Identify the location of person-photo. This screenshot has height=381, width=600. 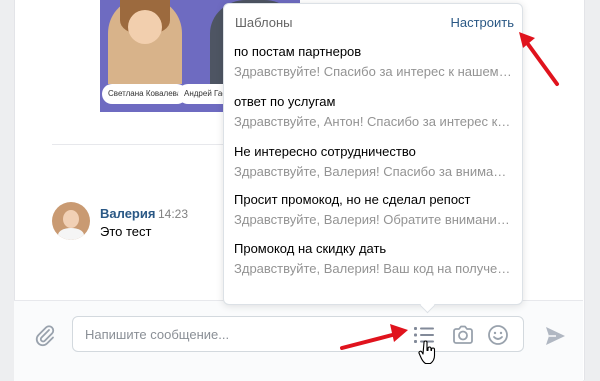
(145, 42).